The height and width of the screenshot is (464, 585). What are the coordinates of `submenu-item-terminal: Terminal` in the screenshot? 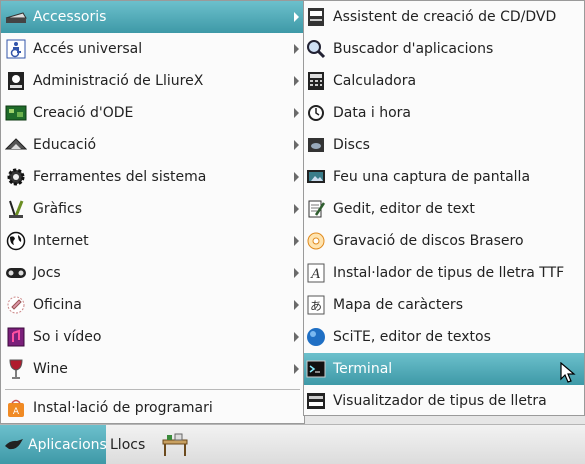 It's located at (444, 369).